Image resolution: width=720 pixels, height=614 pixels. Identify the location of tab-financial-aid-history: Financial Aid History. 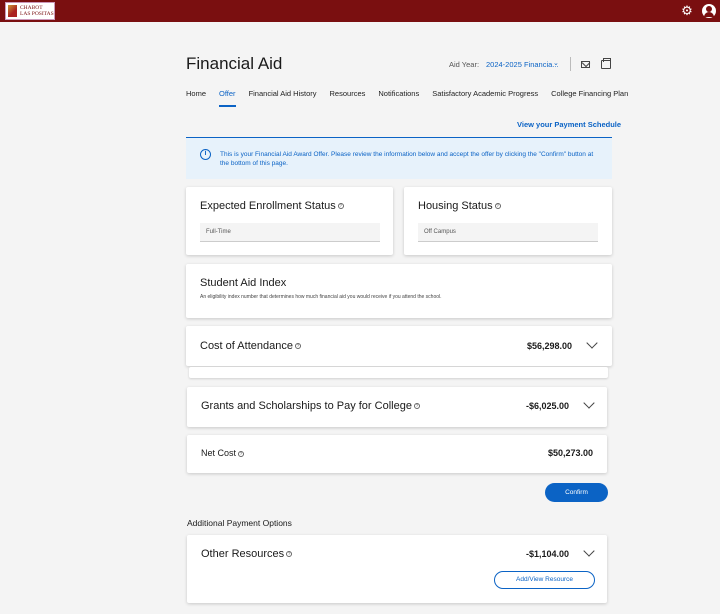
(283, 96).